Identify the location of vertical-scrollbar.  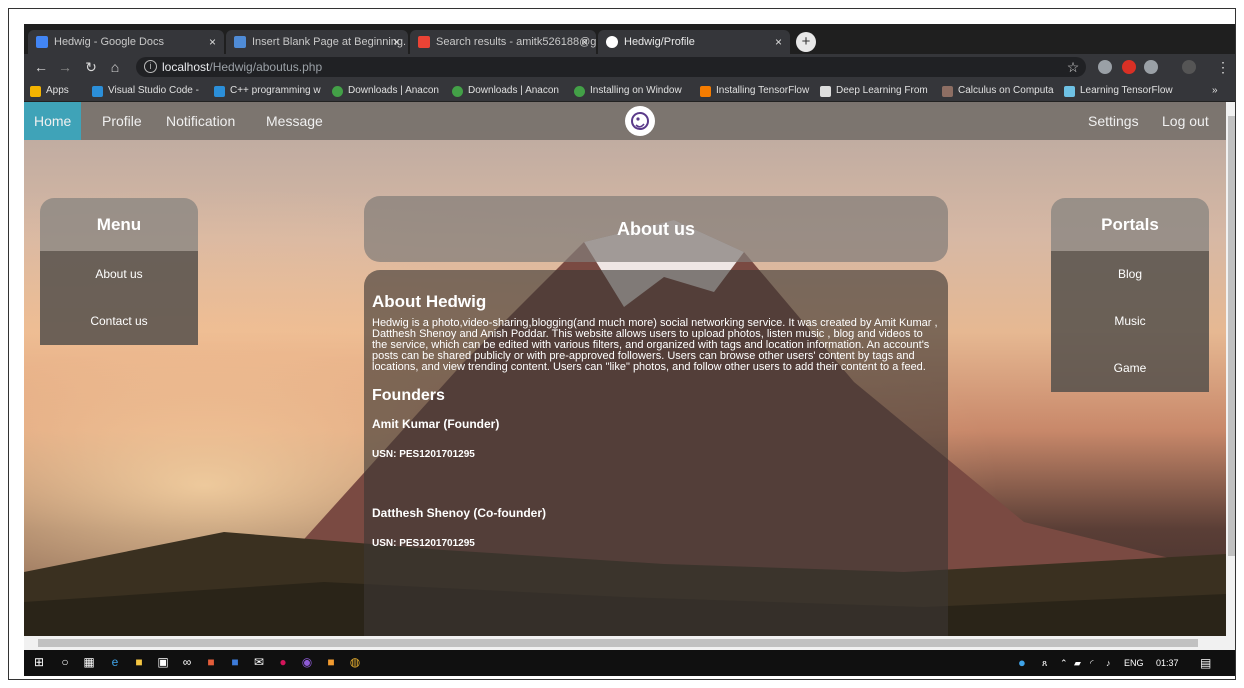
(1230, 376).